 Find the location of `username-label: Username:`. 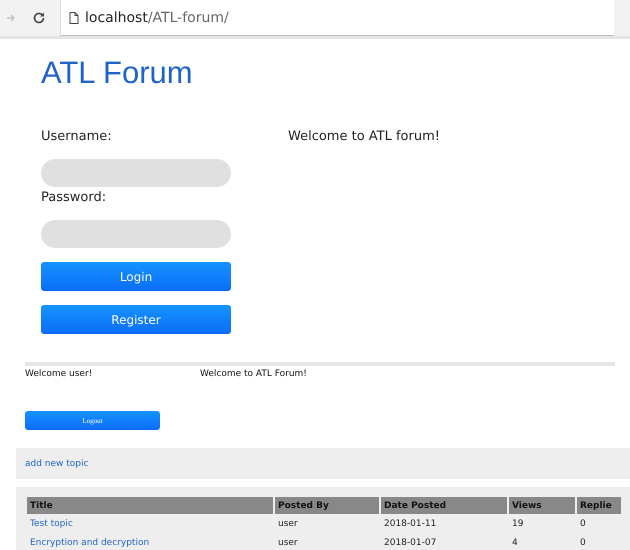

username-label: Username: is located at coordinates (77, 136).